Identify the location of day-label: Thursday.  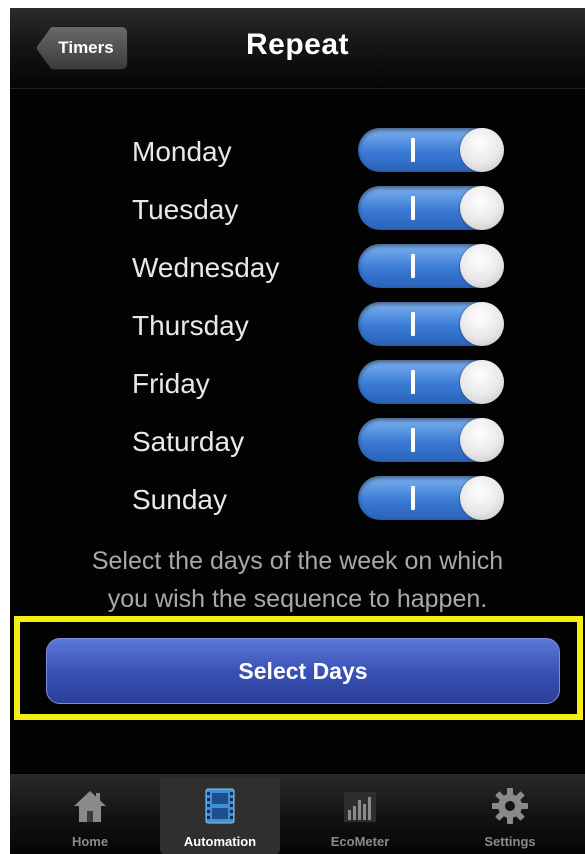
(190, 325).